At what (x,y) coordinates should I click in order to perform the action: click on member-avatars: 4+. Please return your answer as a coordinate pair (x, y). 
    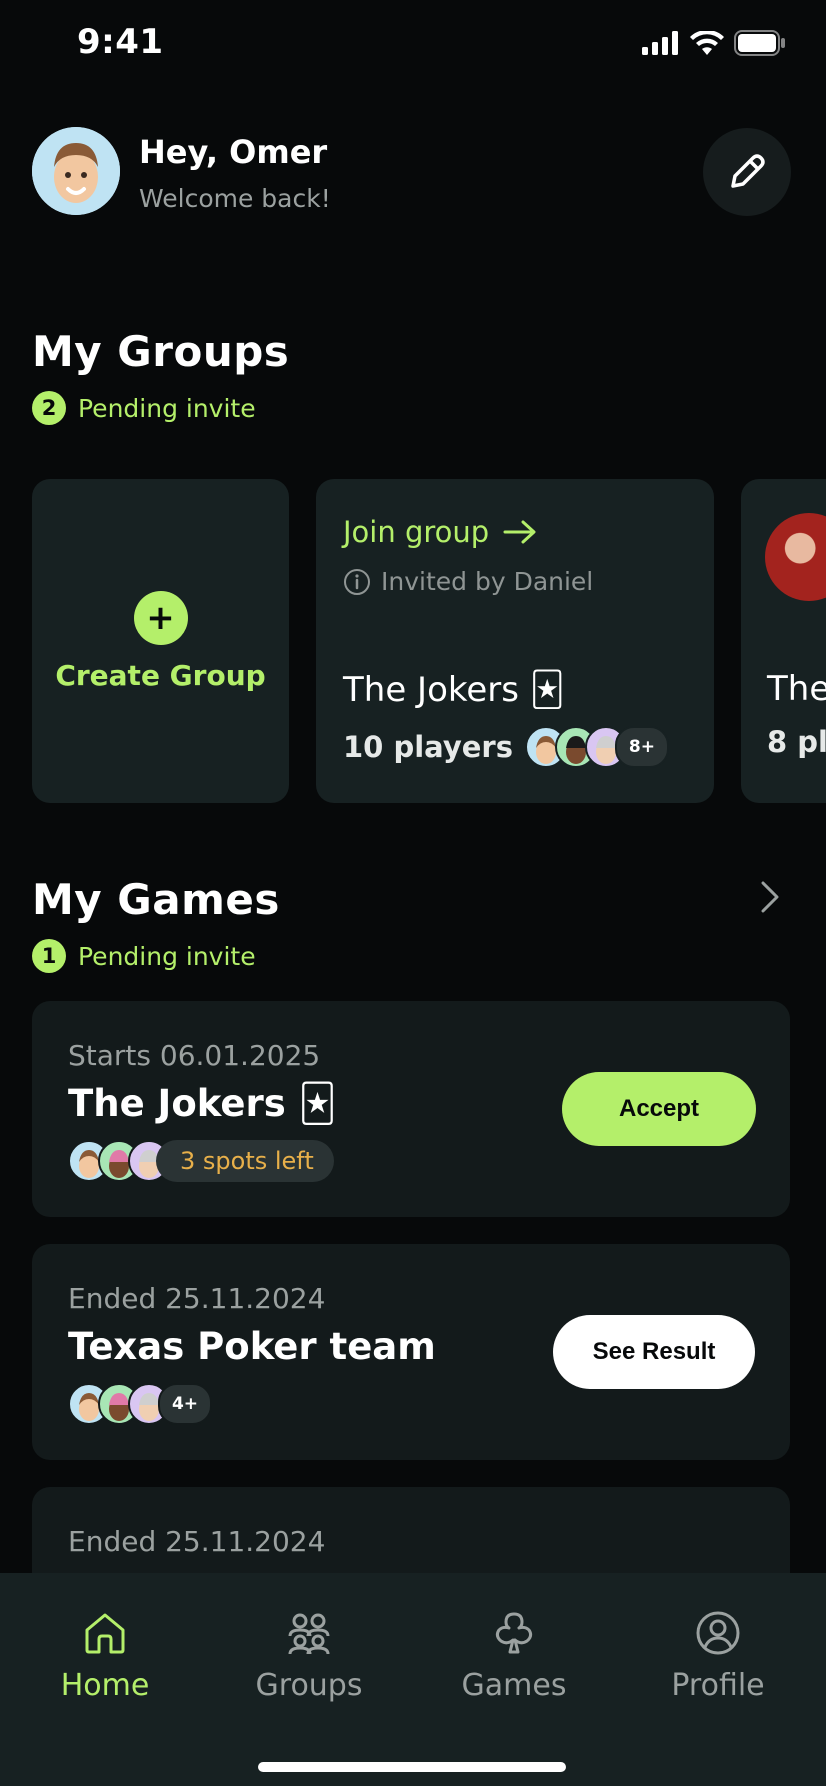
    Looking at the image, I should click on (140, 1404).